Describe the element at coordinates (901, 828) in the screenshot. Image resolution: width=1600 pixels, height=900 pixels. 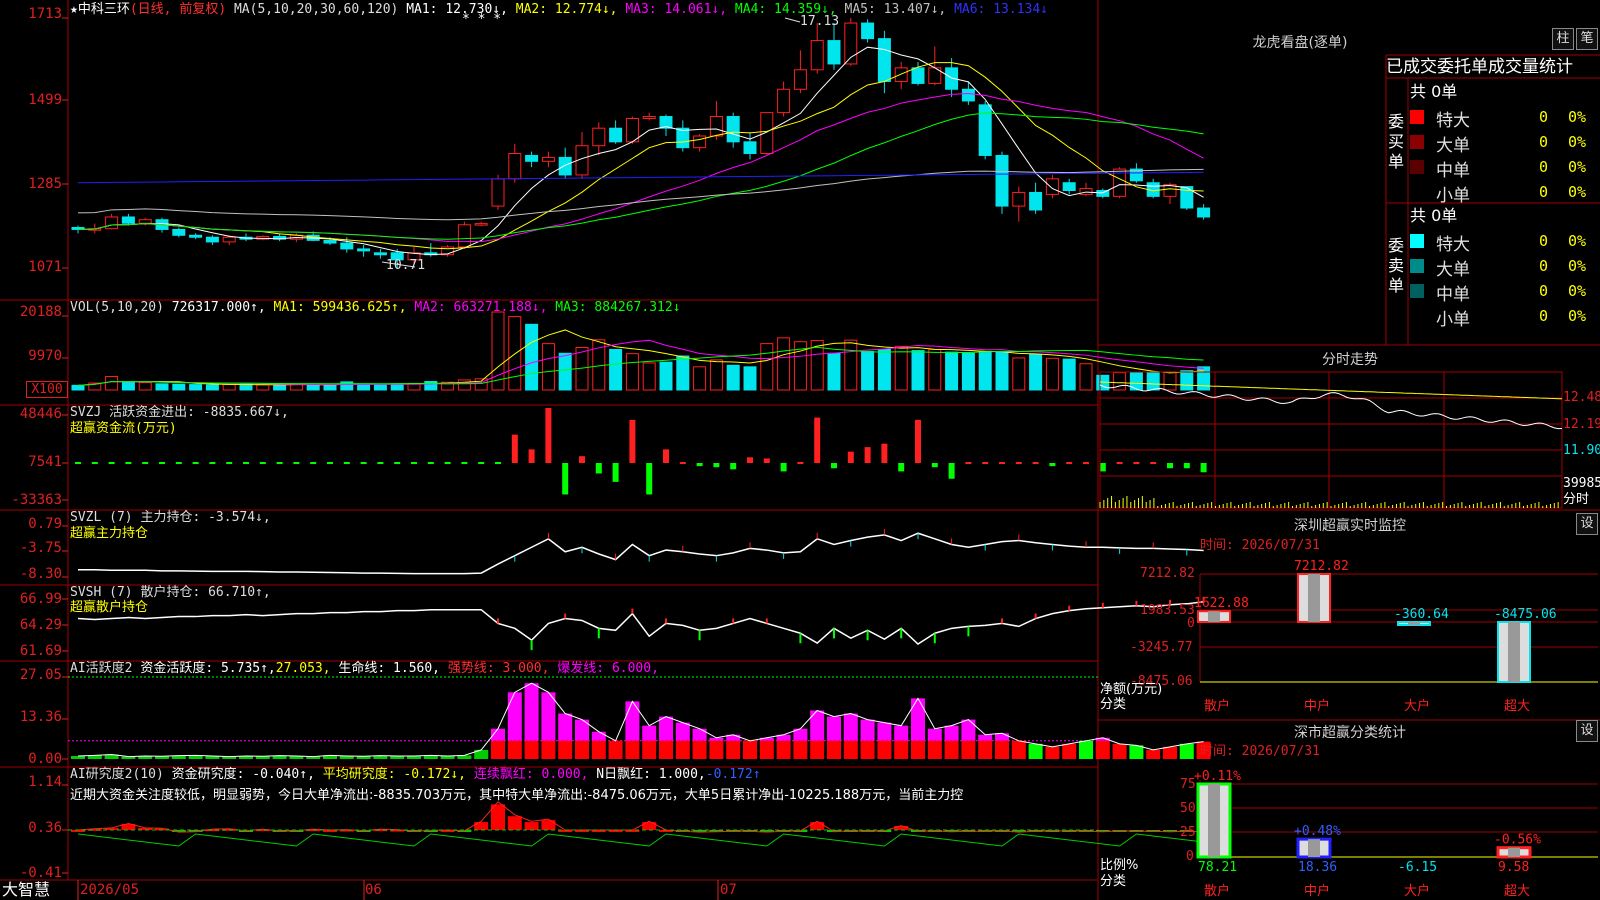
I see `research-bar` at that location.